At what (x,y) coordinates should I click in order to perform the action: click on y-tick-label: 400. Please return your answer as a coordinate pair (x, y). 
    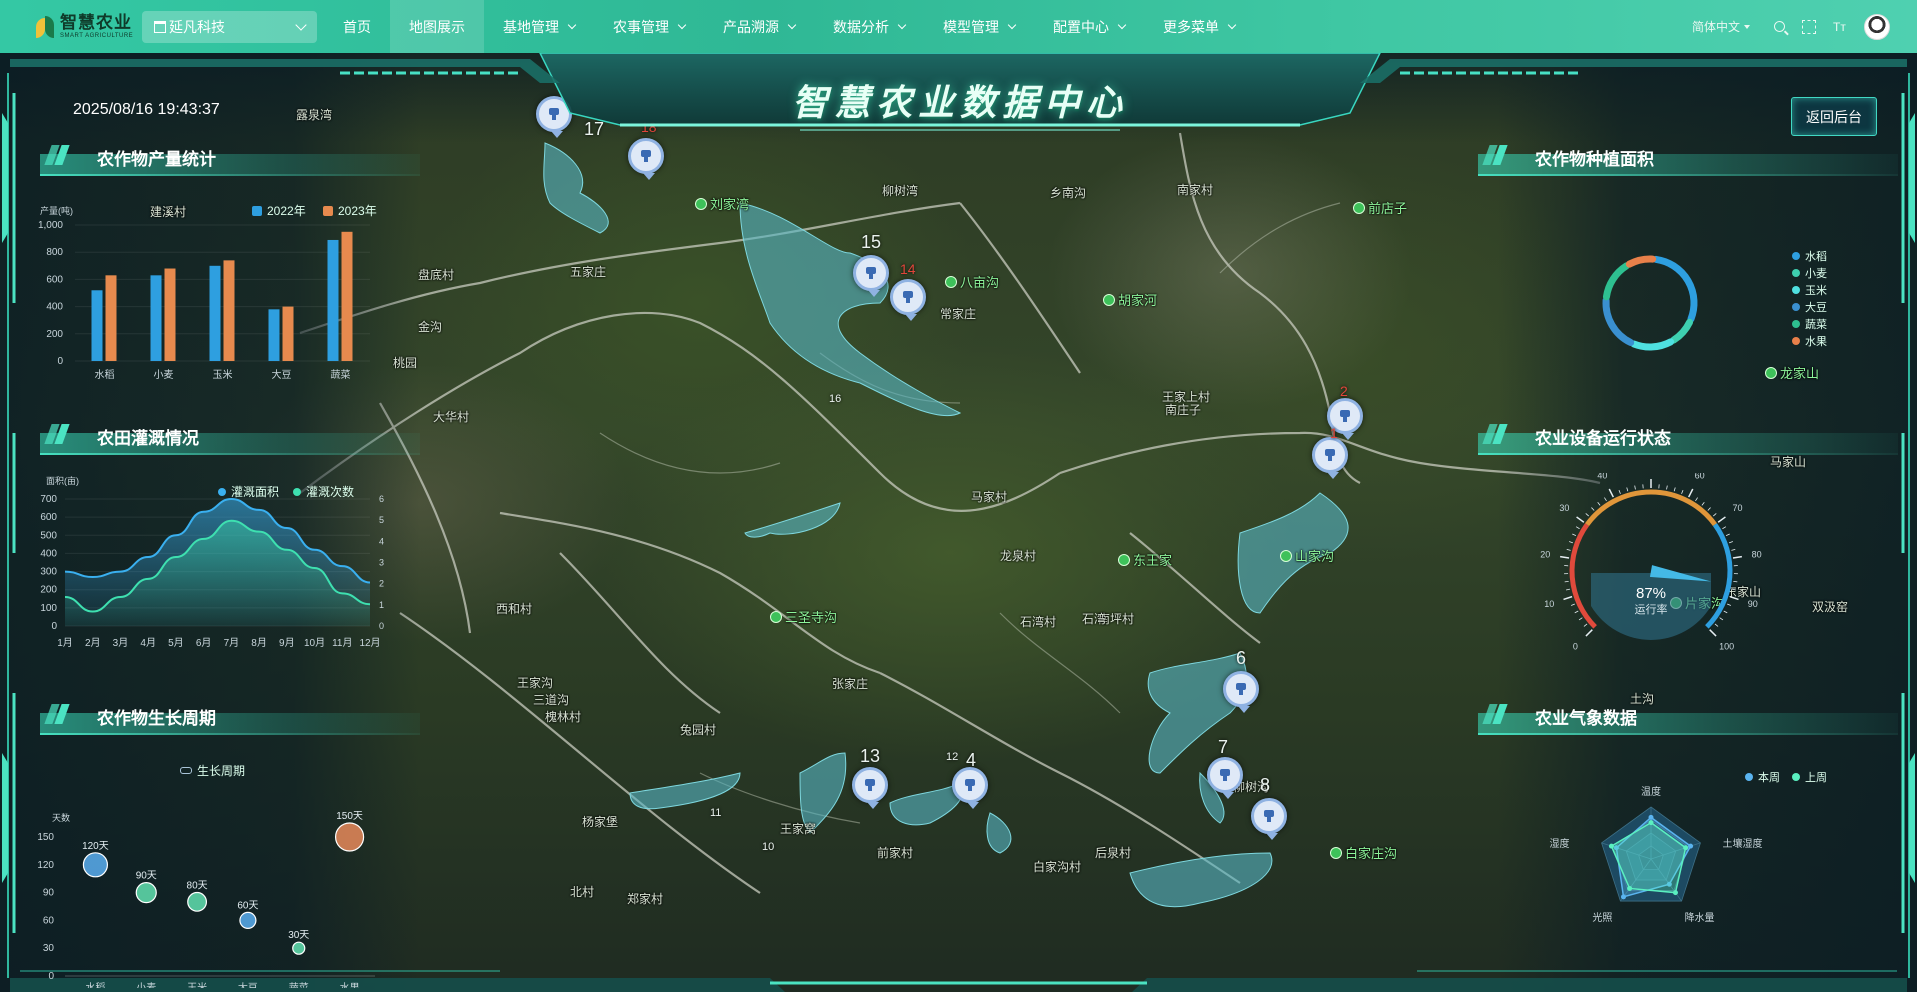
    Looking at the image, I should click on (54, 307).